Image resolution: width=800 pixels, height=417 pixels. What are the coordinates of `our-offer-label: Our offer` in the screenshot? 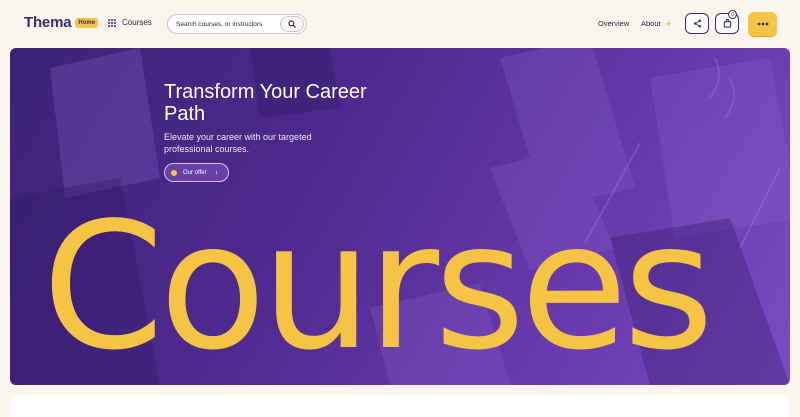 It's located at (195, 172).